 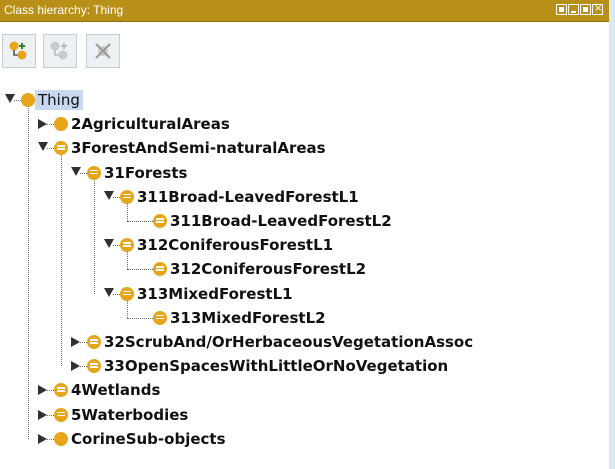 What do you see at coordinates (304, 173) in the screenshot?
I see `tree-node: 31Forests` at bounding box center [304, 173].